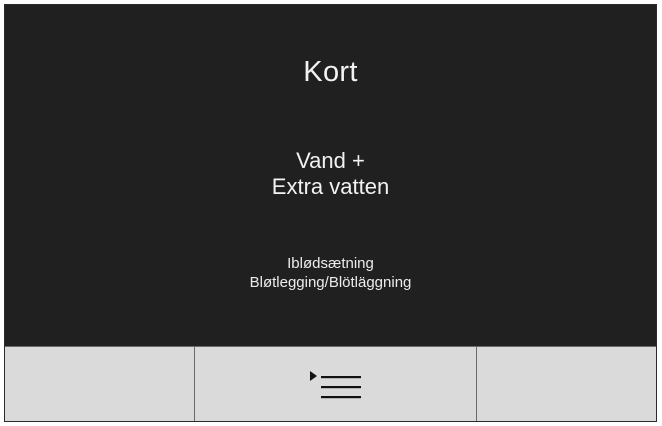 This screenshot has height=426, width=662. I want to click on softkey-left, so click(99, 383).